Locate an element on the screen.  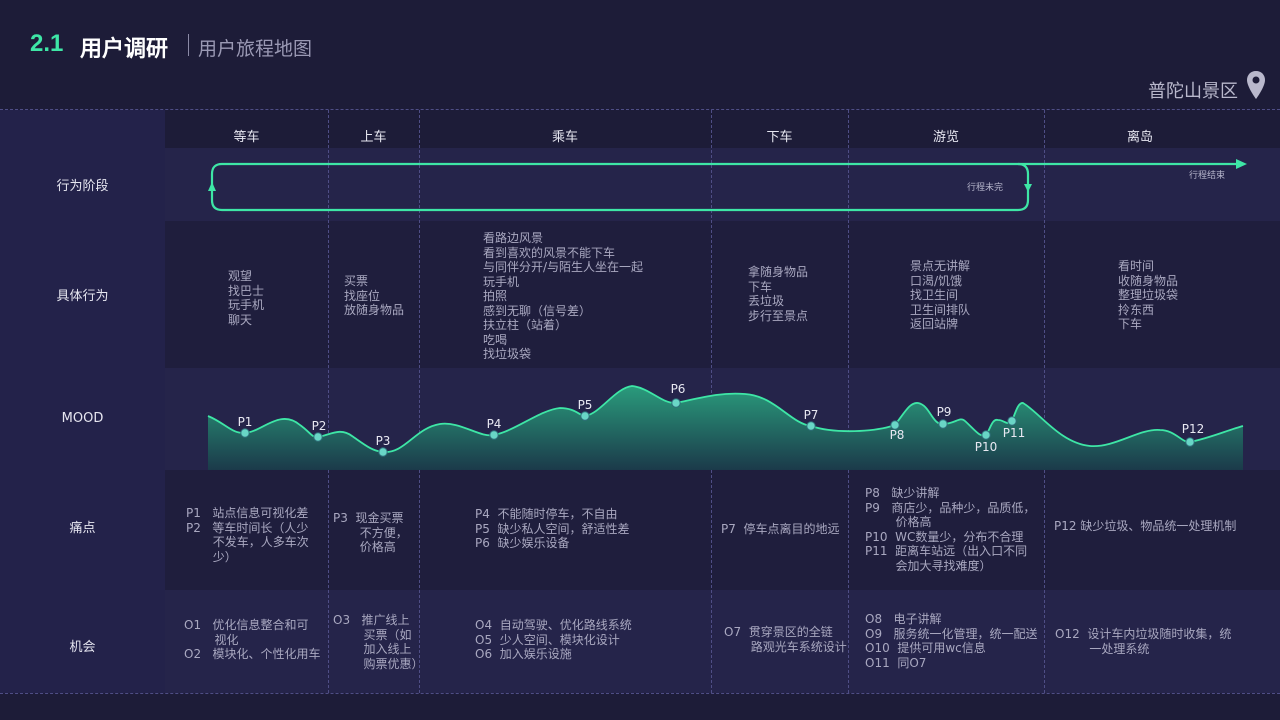
mood-area is located at coordinates (725, 428).